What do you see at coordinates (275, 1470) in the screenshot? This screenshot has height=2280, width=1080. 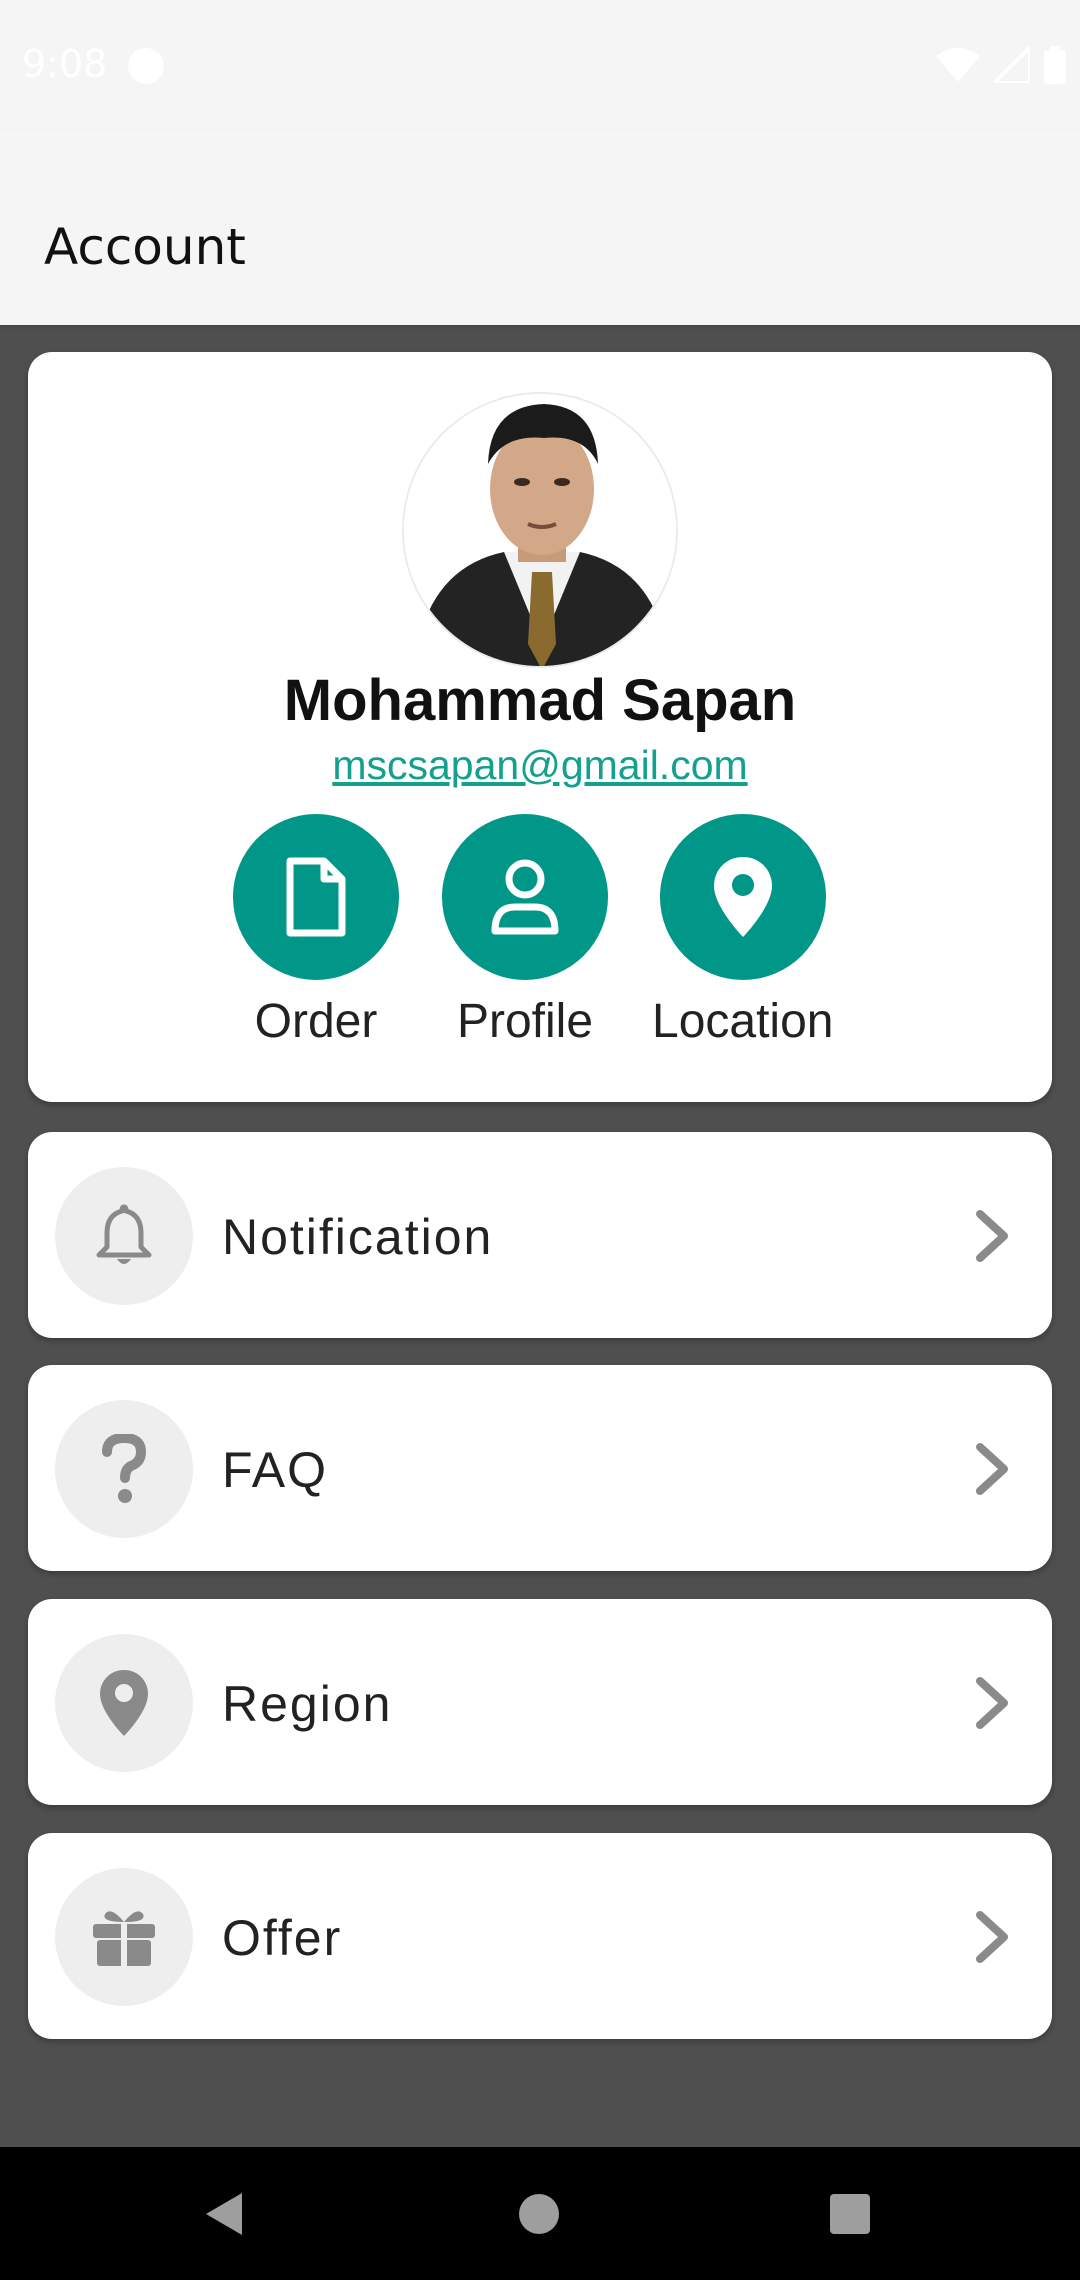 I see `menu-label: FAQ` at bounding box center [275, 1470].